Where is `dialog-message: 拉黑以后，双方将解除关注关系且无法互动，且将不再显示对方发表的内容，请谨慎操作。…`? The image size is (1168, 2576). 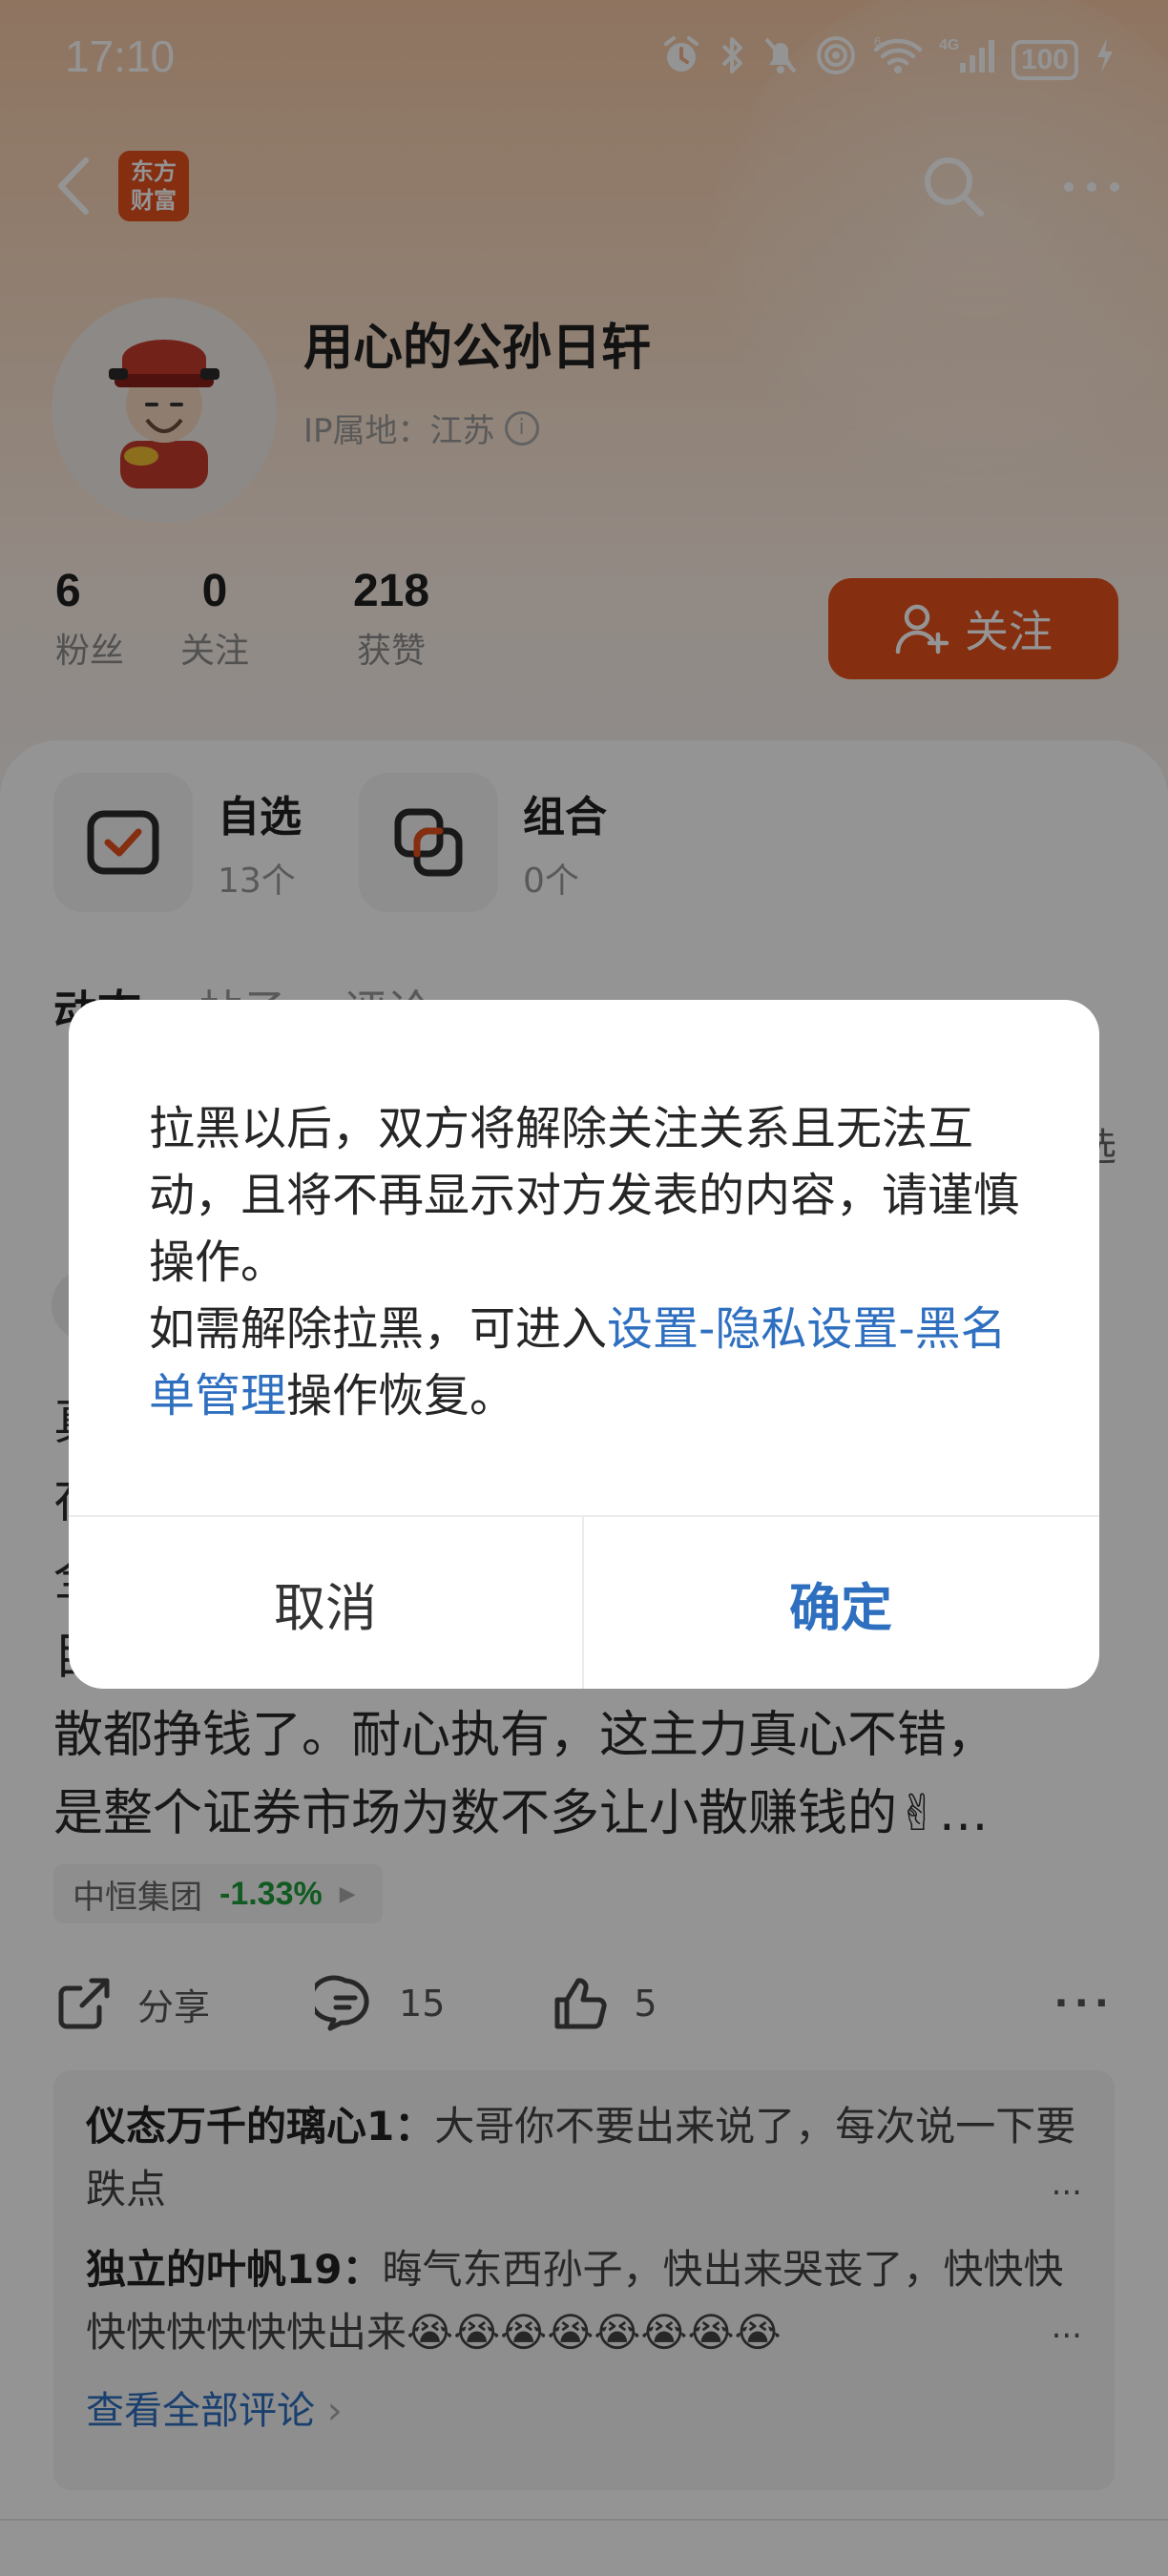 dialog-message: 拉黑以后，双方将解除关注关系且无法互动，且将不再显示对方发表的内容，请谨慎操作。… is located at coordinates (588, 1262).